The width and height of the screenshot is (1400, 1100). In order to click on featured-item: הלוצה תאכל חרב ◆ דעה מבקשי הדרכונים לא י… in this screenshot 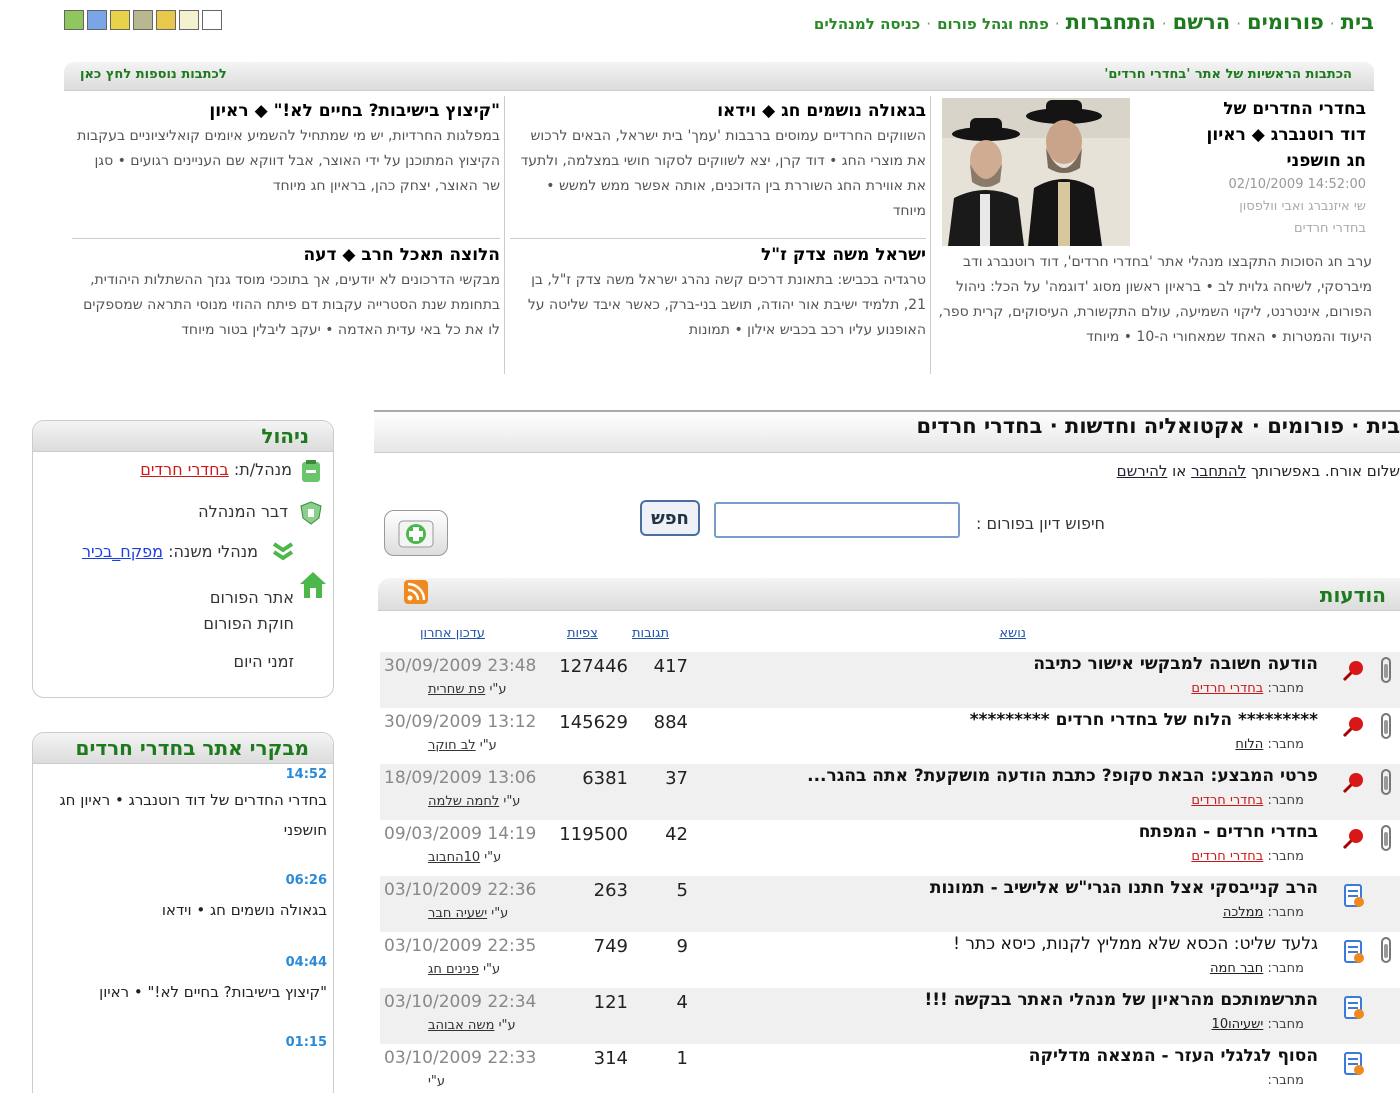, I will do `click(288, 307)`.